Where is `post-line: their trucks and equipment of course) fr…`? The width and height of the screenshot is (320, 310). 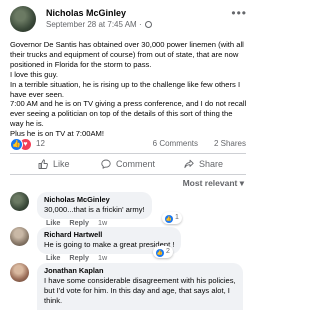 post-line: their trucks and equipment of course) fr… is located at coordinates (124, 54).